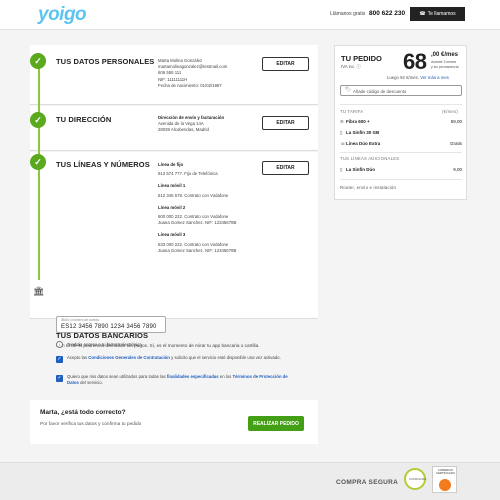  What do you see at coordinates (197, 250) in the screenshot?
I see `mobile3-owner: Juana Gomez Sanchez. NIF: 12345678B` at bounding box center [197, 250].